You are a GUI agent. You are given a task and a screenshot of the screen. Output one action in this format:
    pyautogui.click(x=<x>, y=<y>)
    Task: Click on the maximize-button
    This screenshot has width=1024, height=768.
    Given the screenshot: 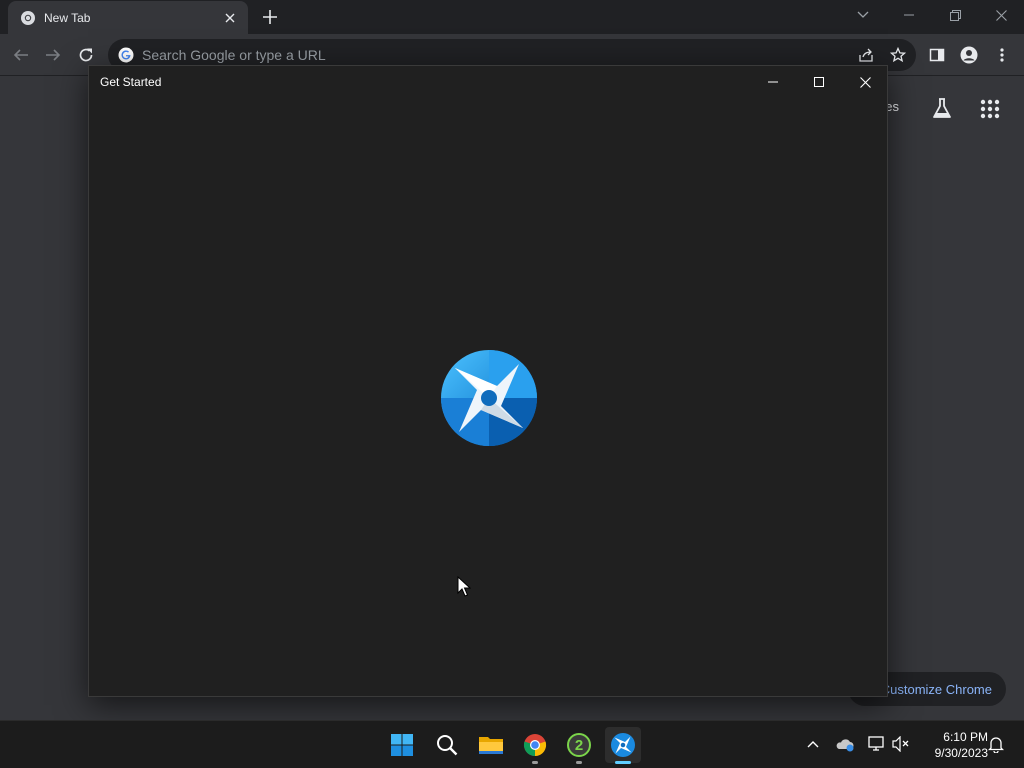 What is the action you would take?
    pyautogui.click(x=819, y=82)
    